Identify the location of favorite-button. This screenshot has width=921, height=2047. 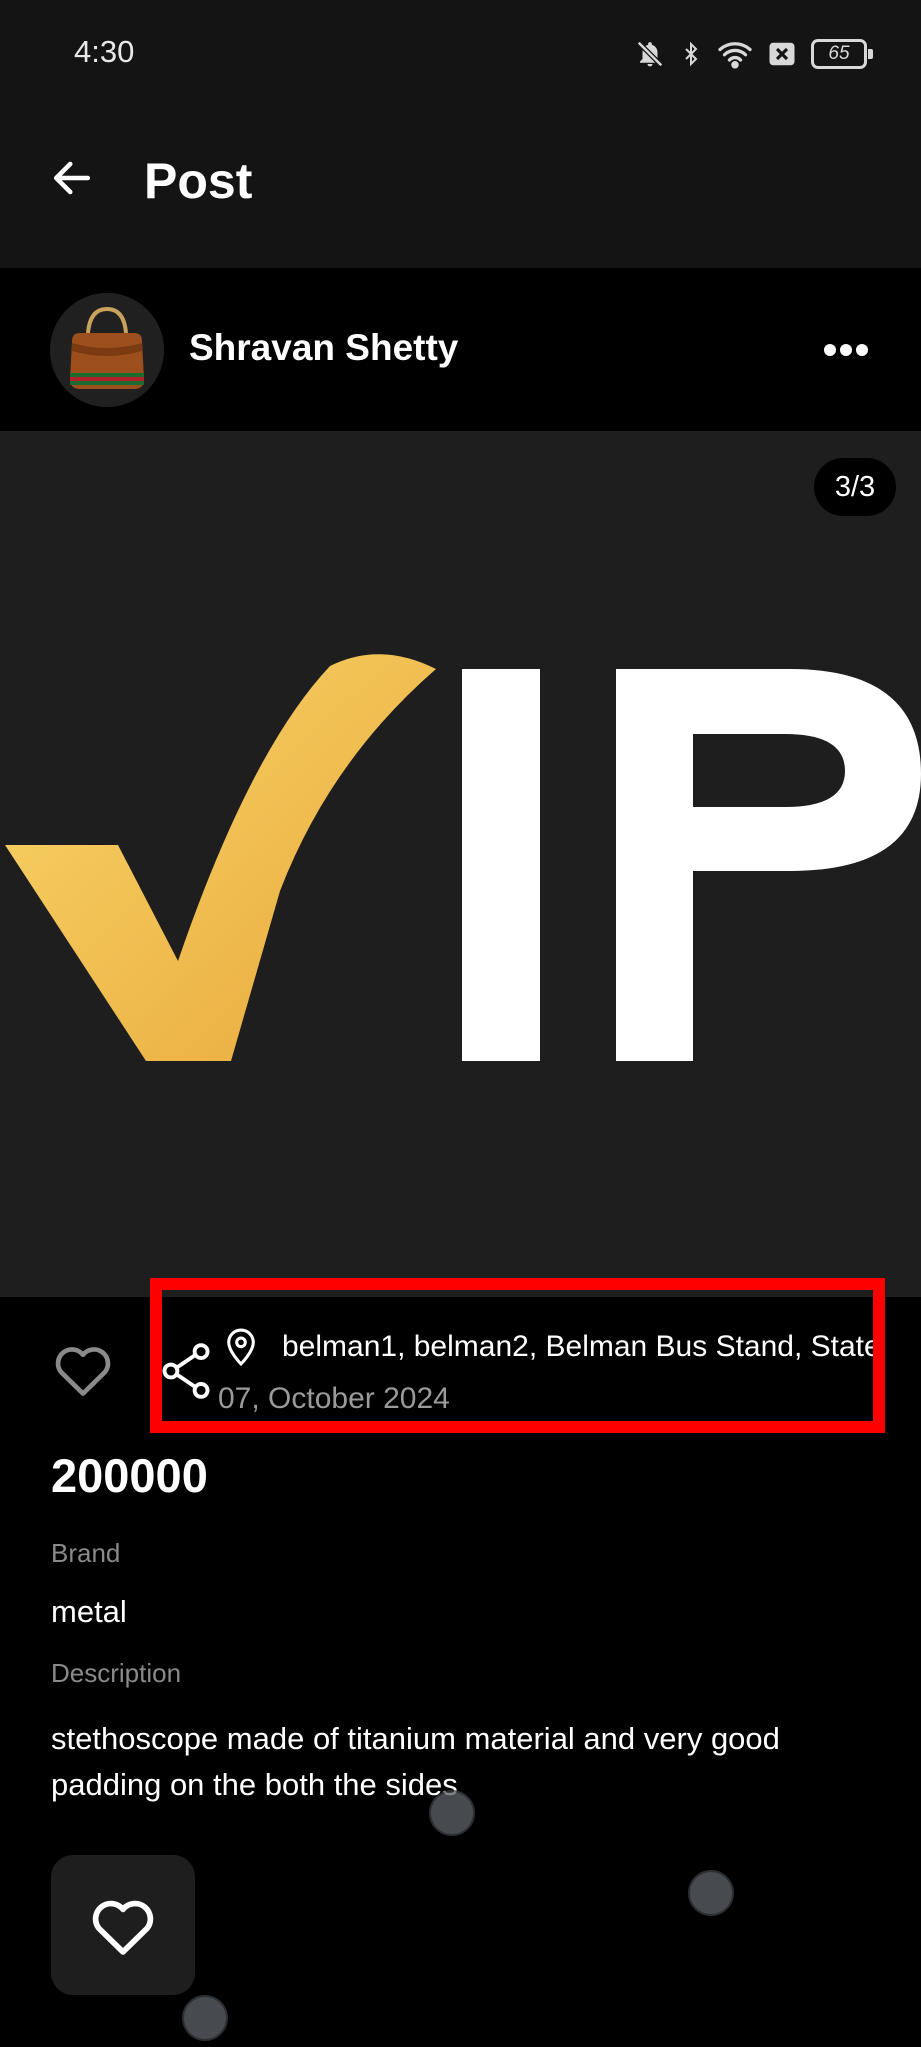
(123, 1925).